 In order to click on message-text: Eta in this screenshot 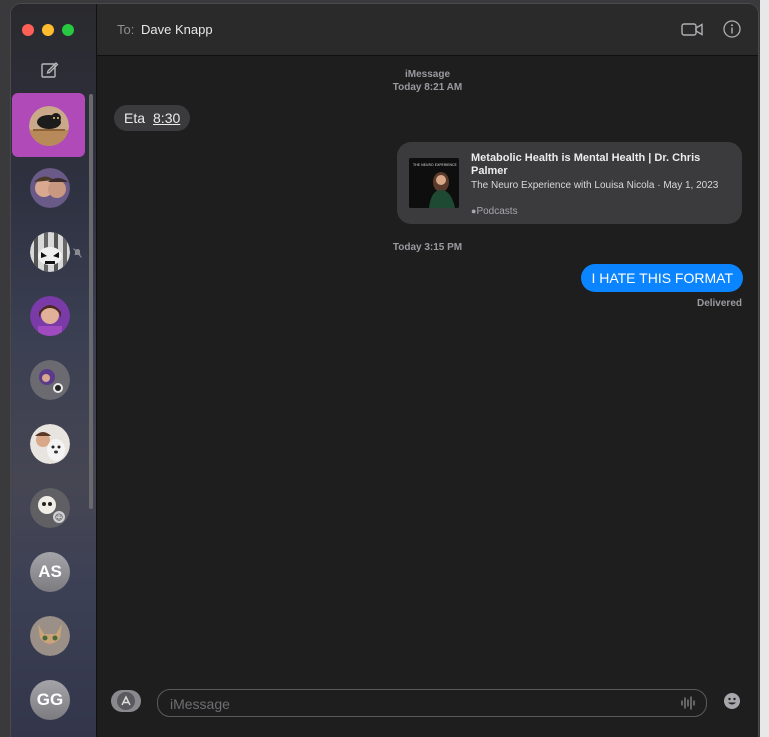, I will do `click(135, 118)`.